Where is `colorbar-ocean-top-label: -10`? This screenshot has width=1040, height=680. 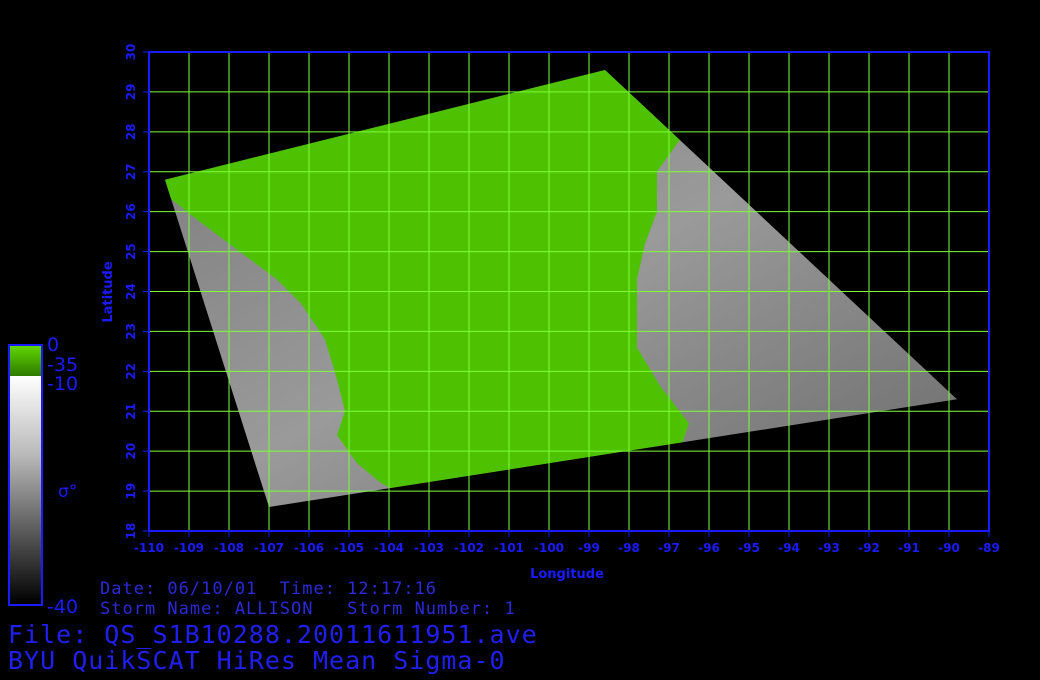
colorbar-ocean-top-label: -10 is located at coordinates (63, 384).